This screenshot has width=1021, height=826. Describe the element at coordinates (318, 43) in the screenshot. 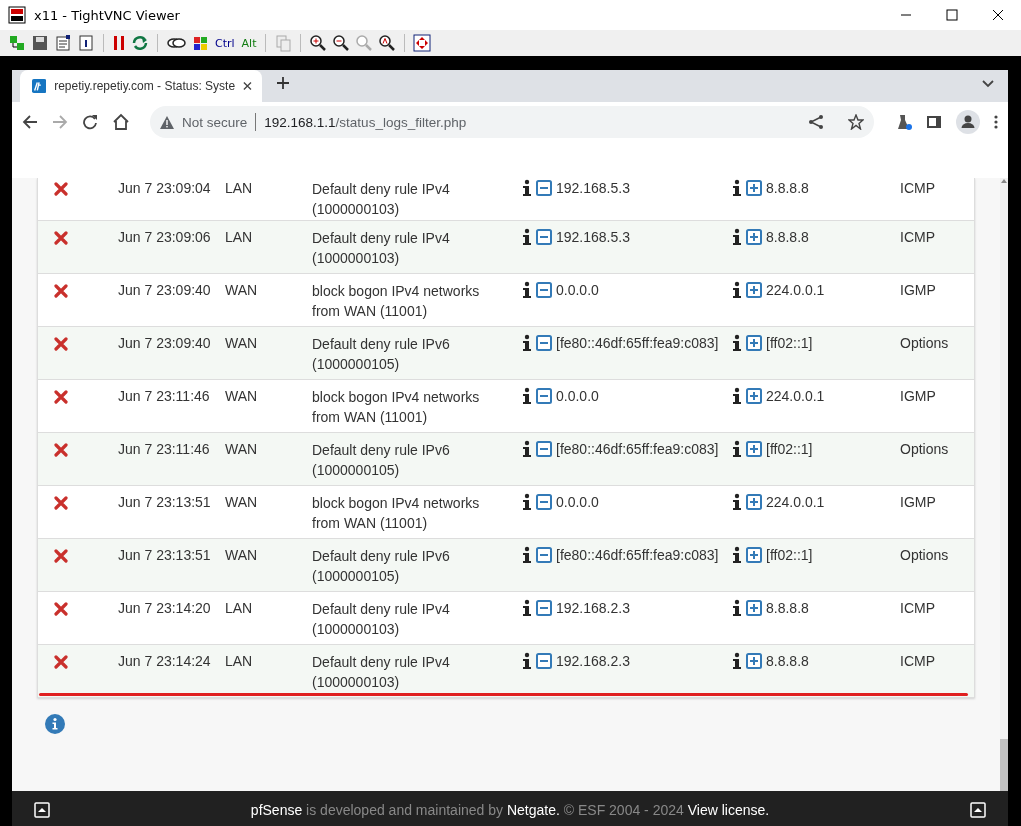

I see `zoom-in-icon` at that location.